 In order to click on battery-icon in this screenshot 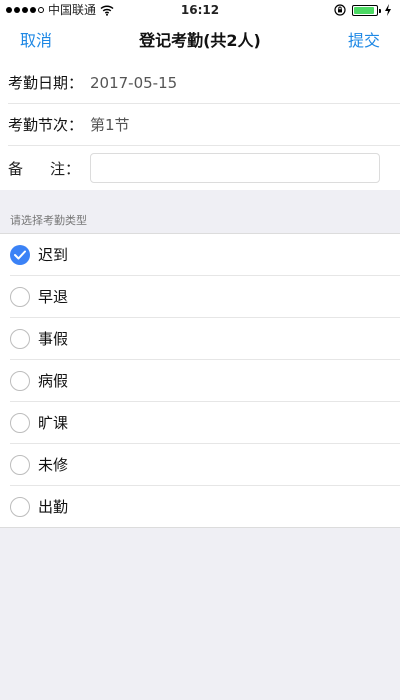, I will do `click(366, 10)`.